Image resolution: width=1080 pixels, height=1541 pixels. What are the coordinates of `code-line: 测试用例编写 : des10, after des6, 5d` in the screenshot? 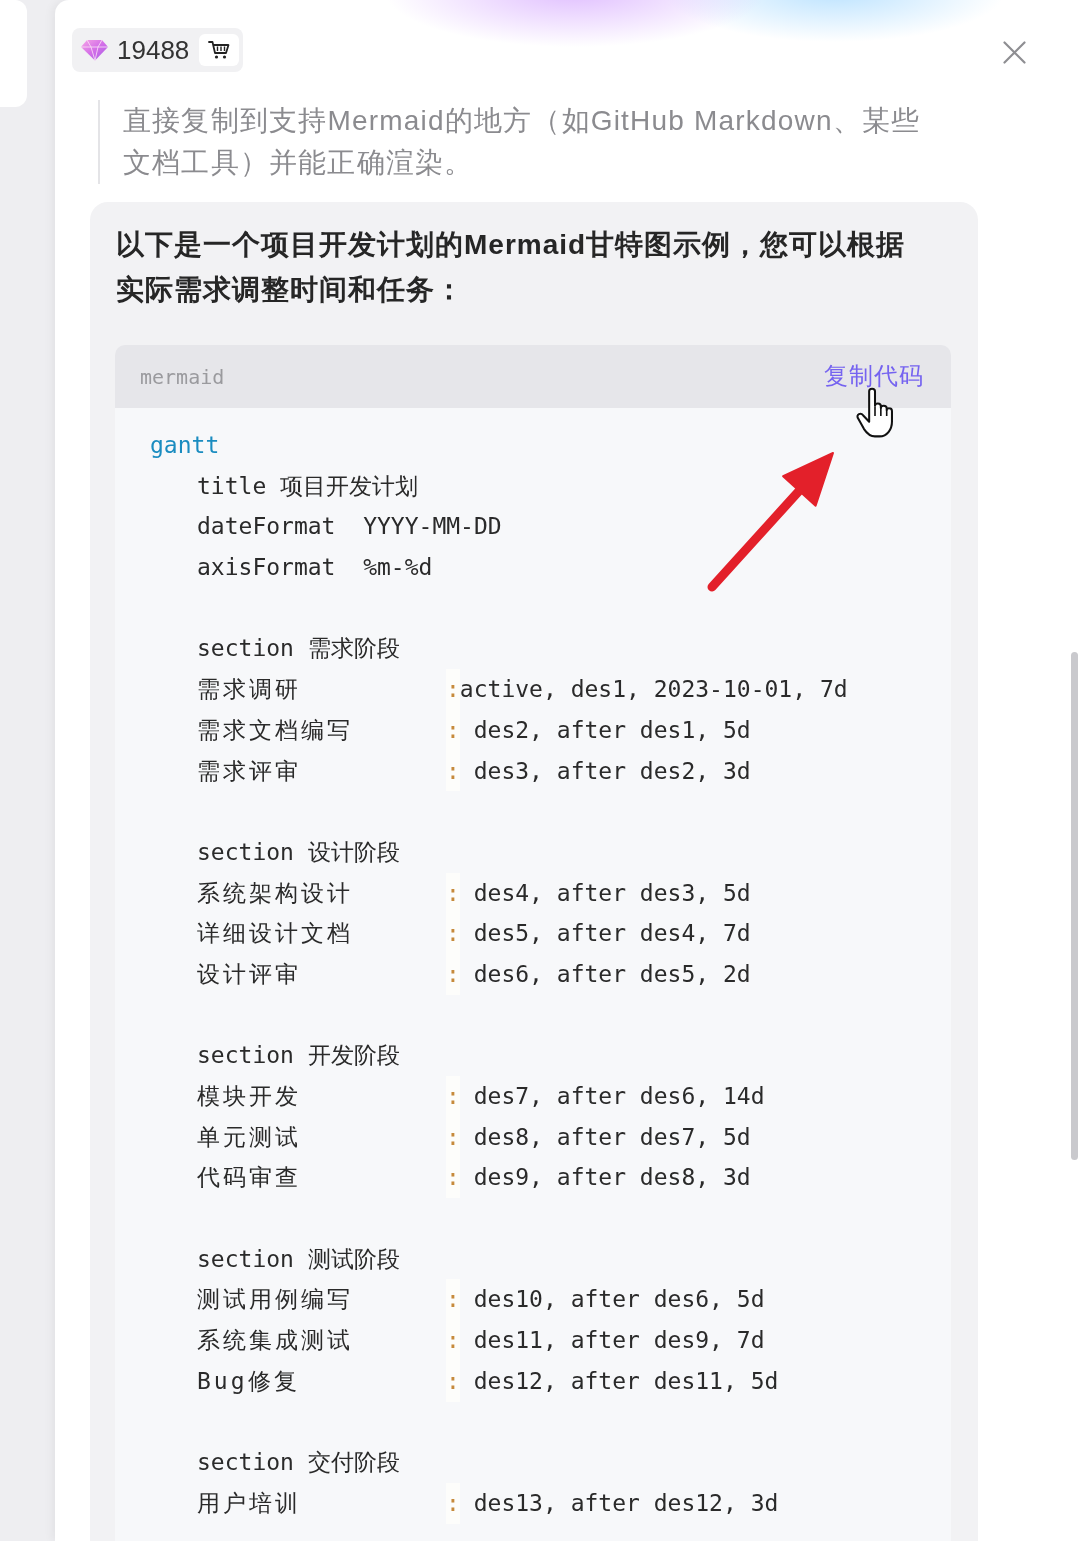 It's located at (481, 1300).